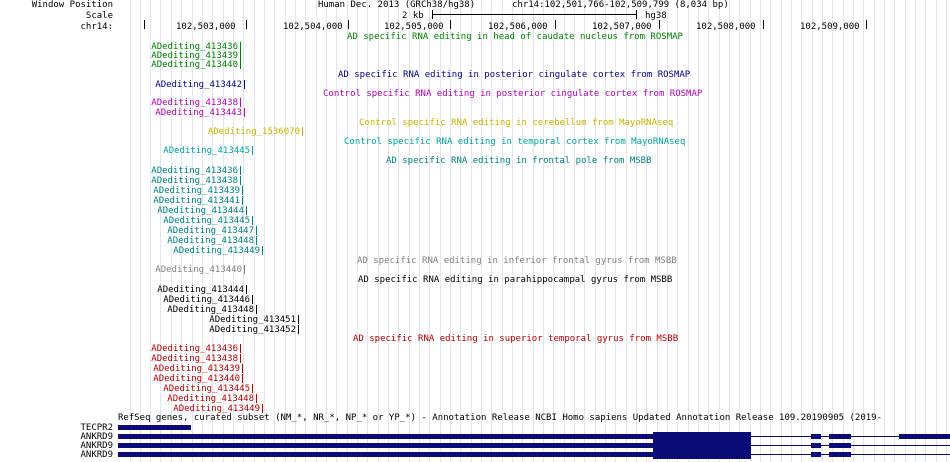 Image resolution: width=950 pixels, height=462 pixels. I want to click on ruler-label: 102,508,000, so click(726, 27).